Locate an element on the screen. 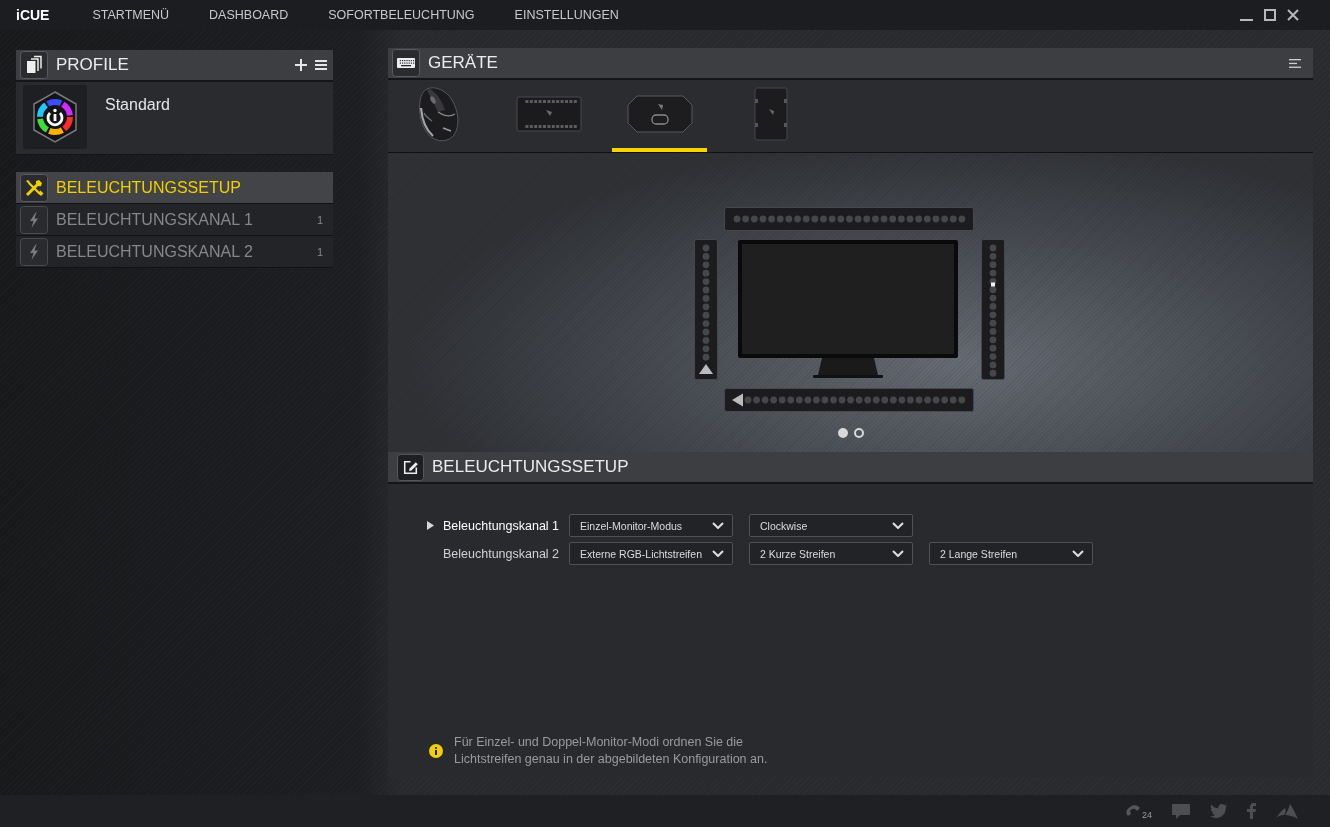  sidebar-item: BELEUCHTUNGSSETUP is located at coordinates (174, 188).